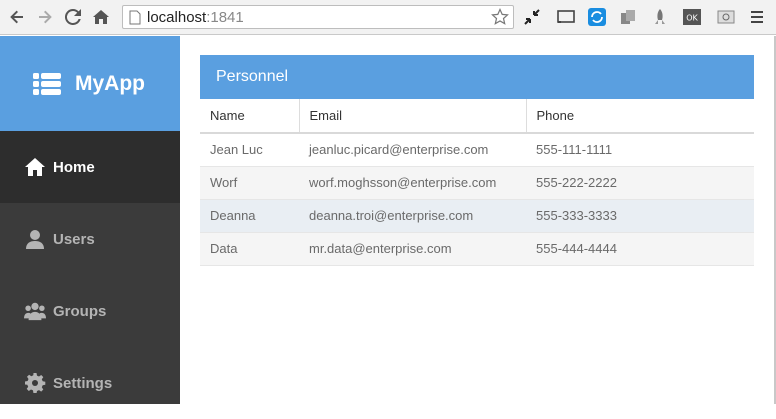 This screenshot has width=776, height=419. What do you see at coordinates (249, 249) in the screenshot?
I see `cell-name: Data` at bounding box center [249, 249].